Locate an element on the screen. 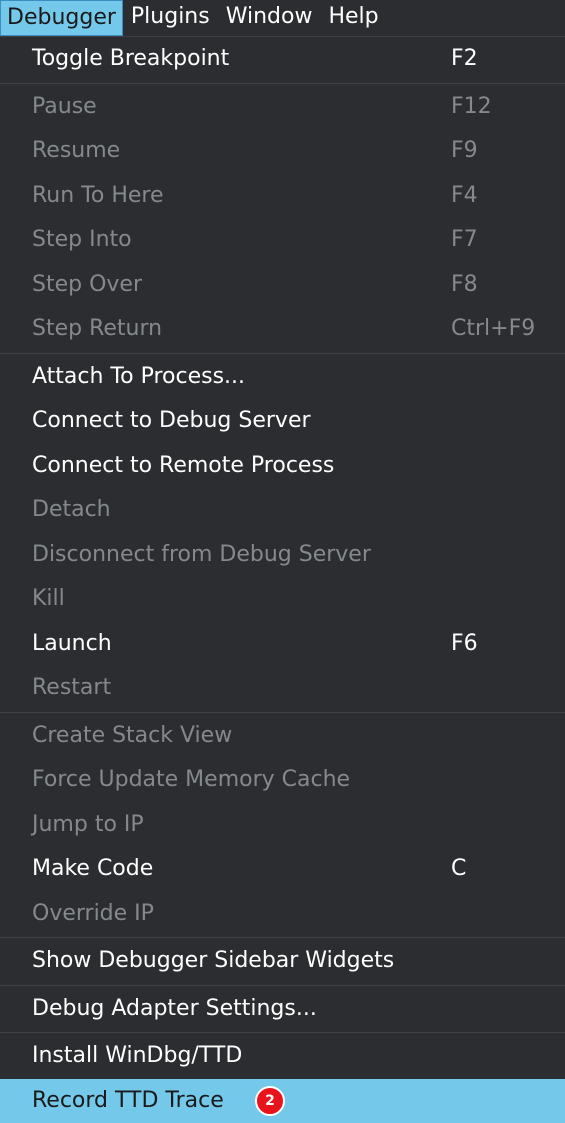  menu-item-shortcut: F12 is located at coordinates (471, 107).